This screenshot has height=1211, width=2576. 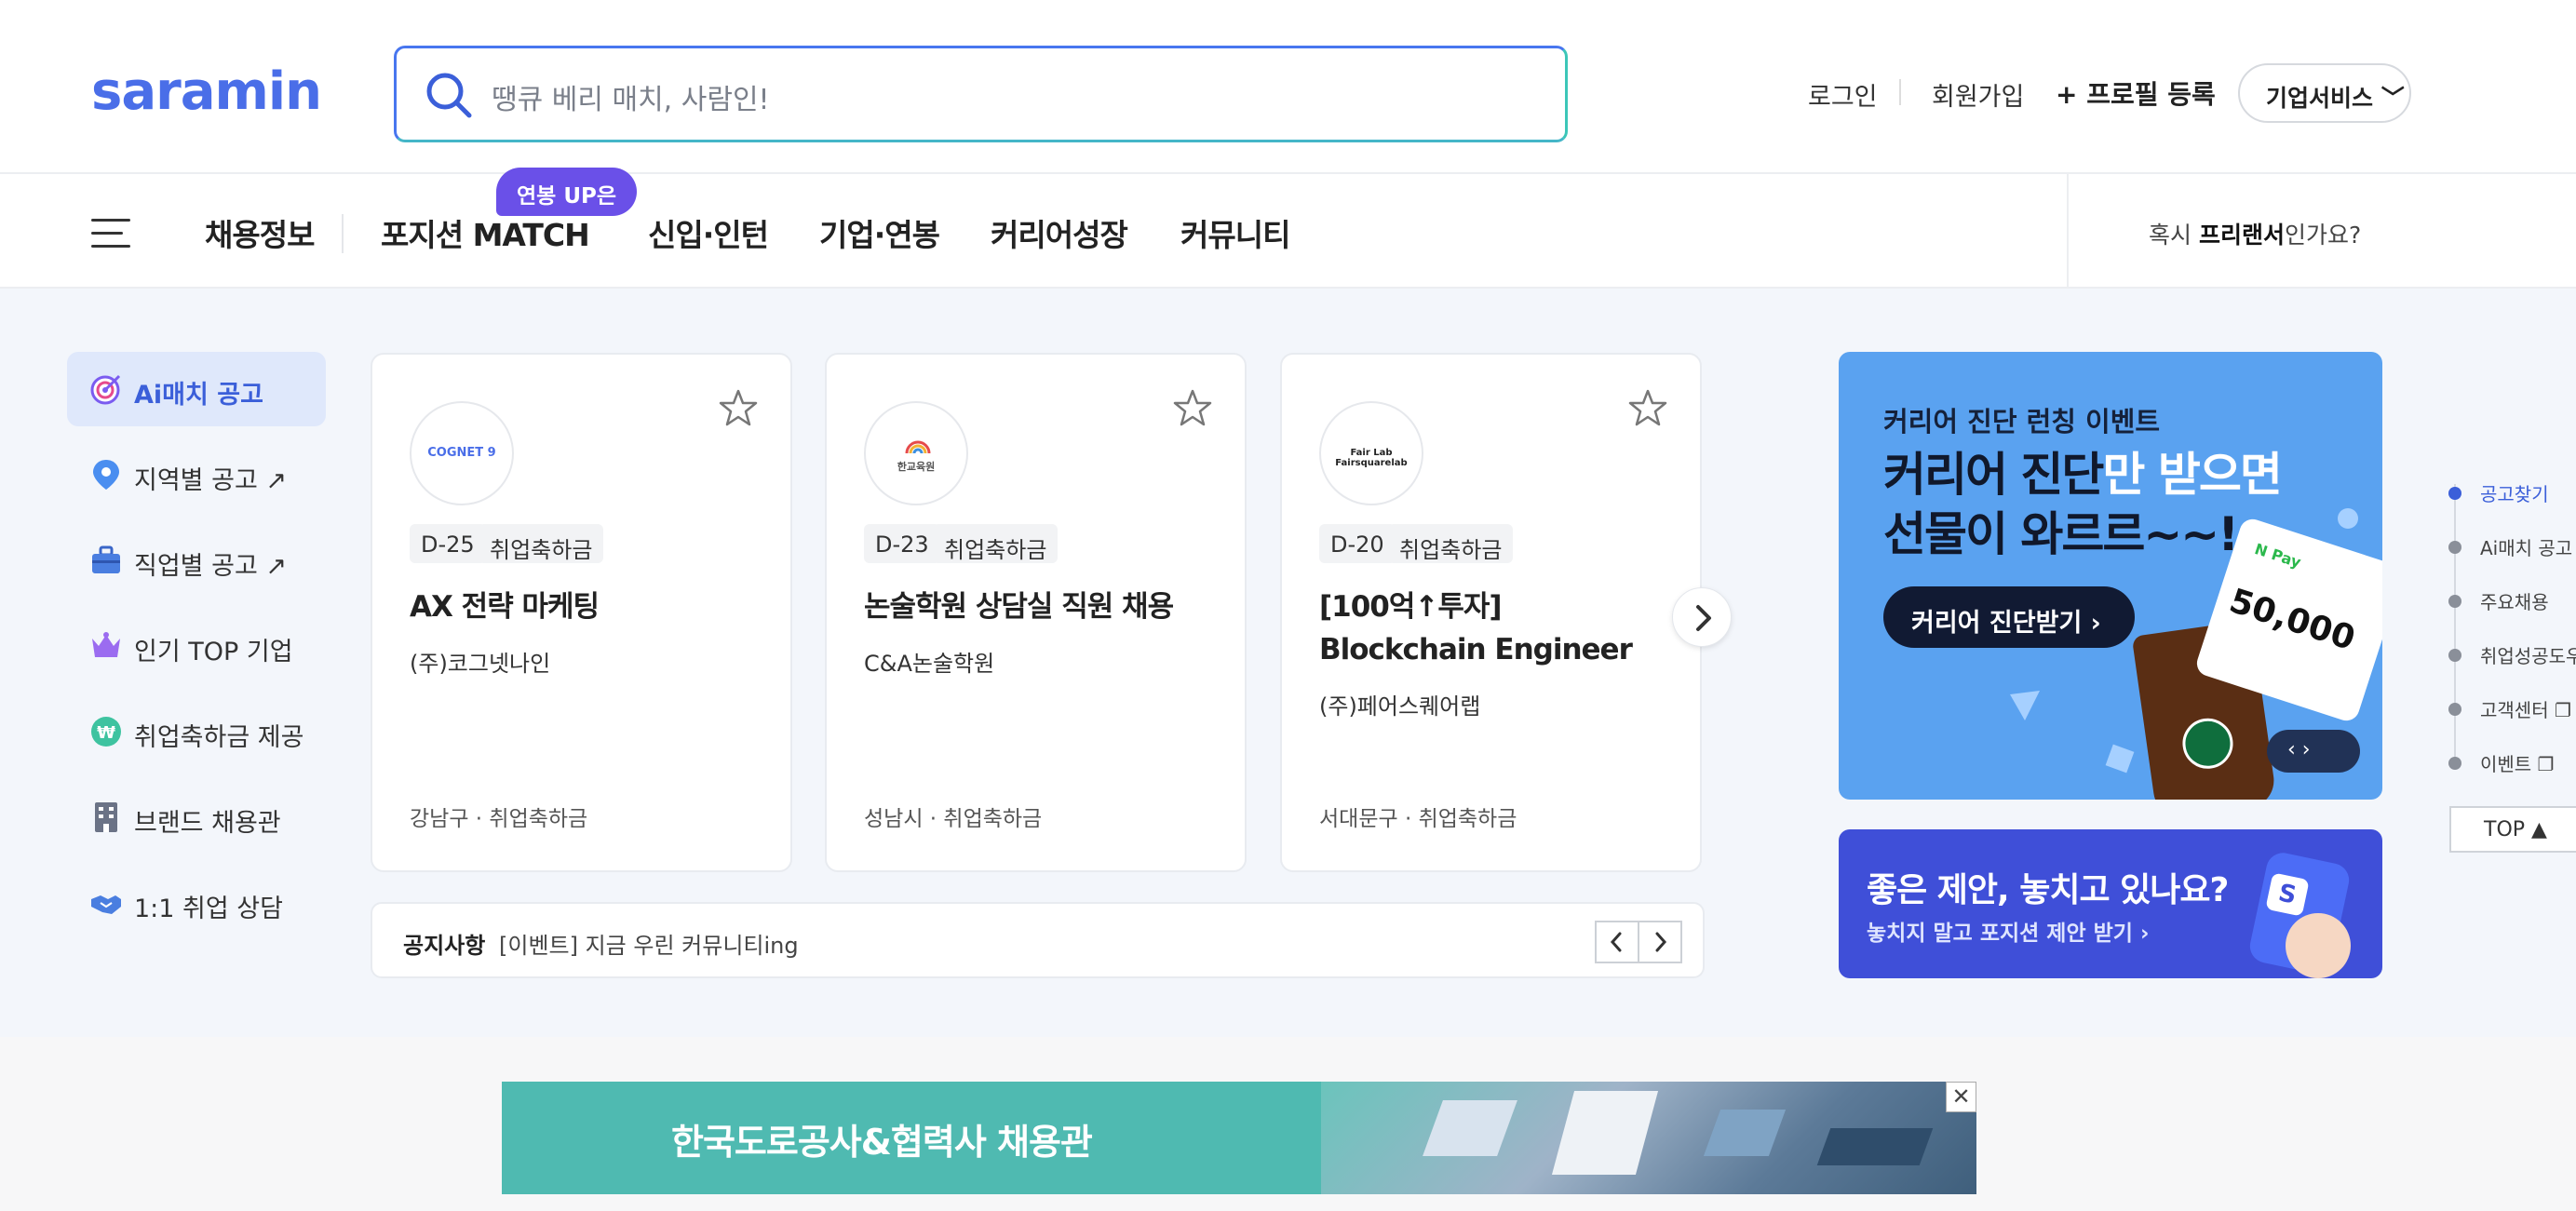 What do you see at coordinates (110, 234) in the screenshot?
I see `hamburger-menu-icon` at bounding box center [110, 234].